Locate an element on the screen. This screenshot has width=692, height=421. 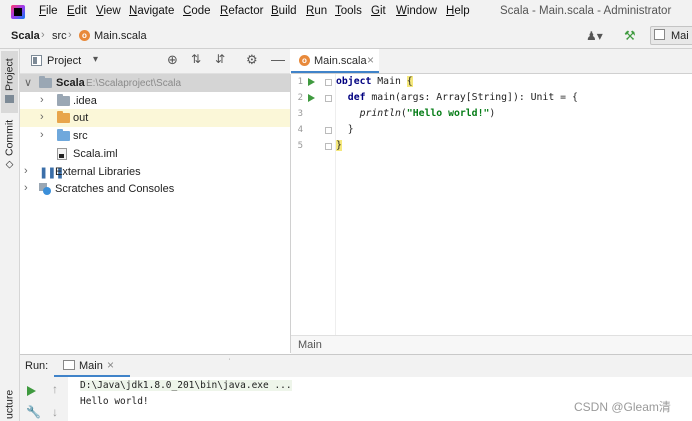
chevron-down-icon: ▾ is located at coordinates (95, 59).